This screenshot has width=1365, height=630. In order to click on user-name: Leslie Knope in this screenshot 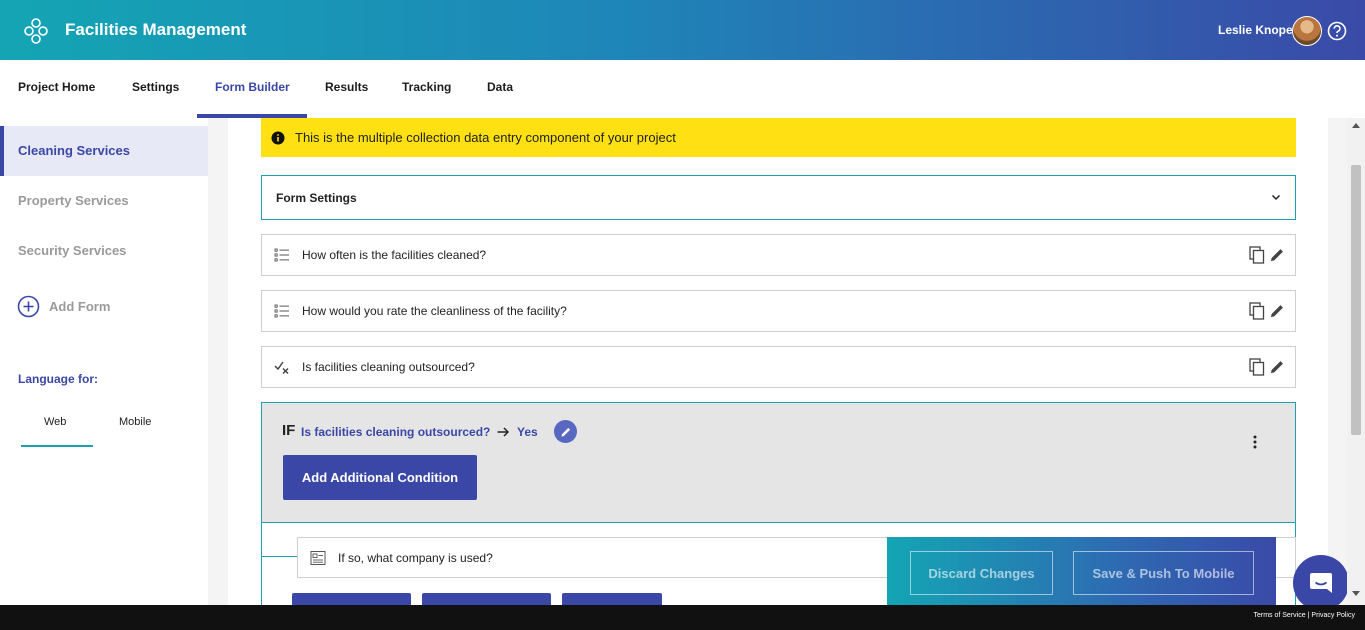, I will do `click(1255, 30)`.